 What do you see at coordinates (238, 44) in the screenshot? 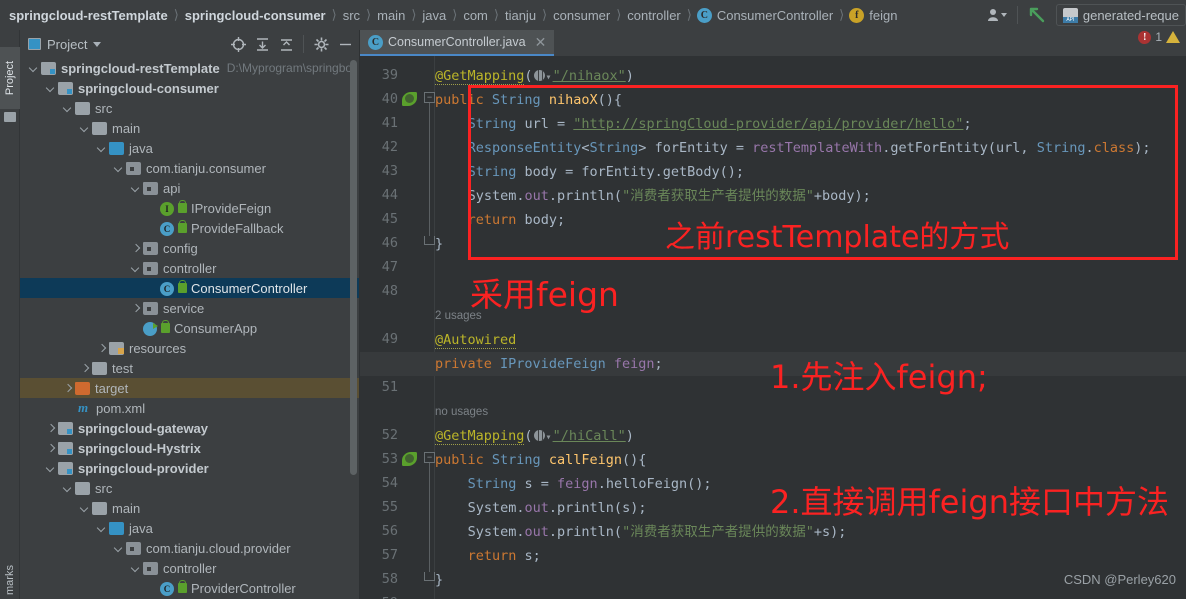
I see `locate-icon` at bounding box center [238, 44].